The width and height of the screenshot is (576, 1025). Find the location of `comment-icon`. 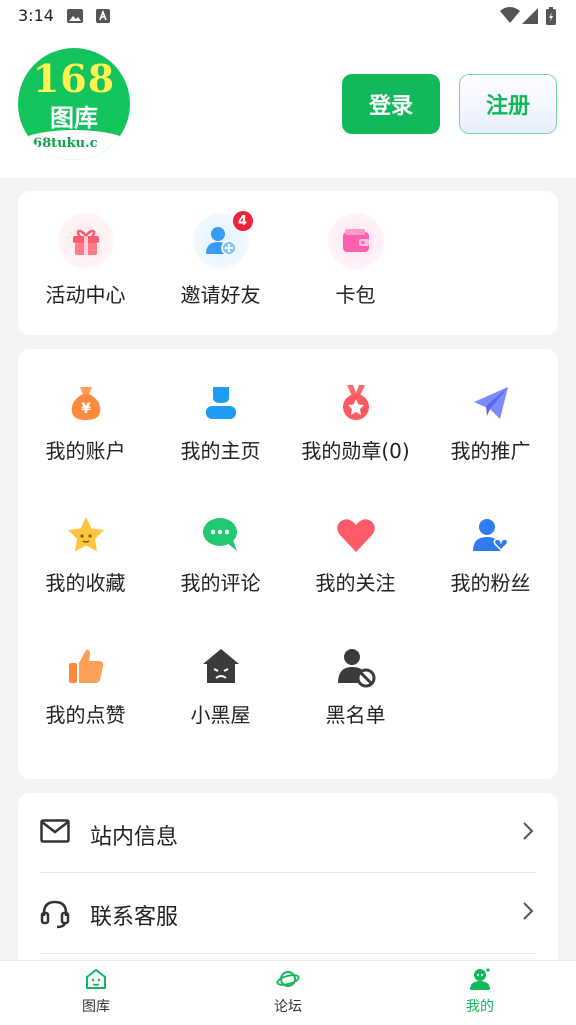

comment-icon is located at coordinates (219, 534).